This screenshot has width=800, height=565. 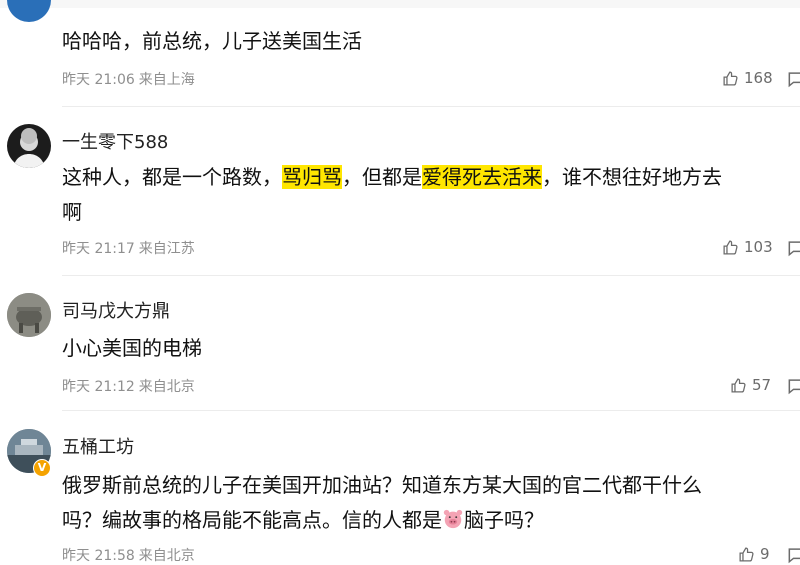 What do you see at coordinates (166, 249) in the screenshot?
I see `comment-location: 来自江苏` at bounding box center [166, 249].